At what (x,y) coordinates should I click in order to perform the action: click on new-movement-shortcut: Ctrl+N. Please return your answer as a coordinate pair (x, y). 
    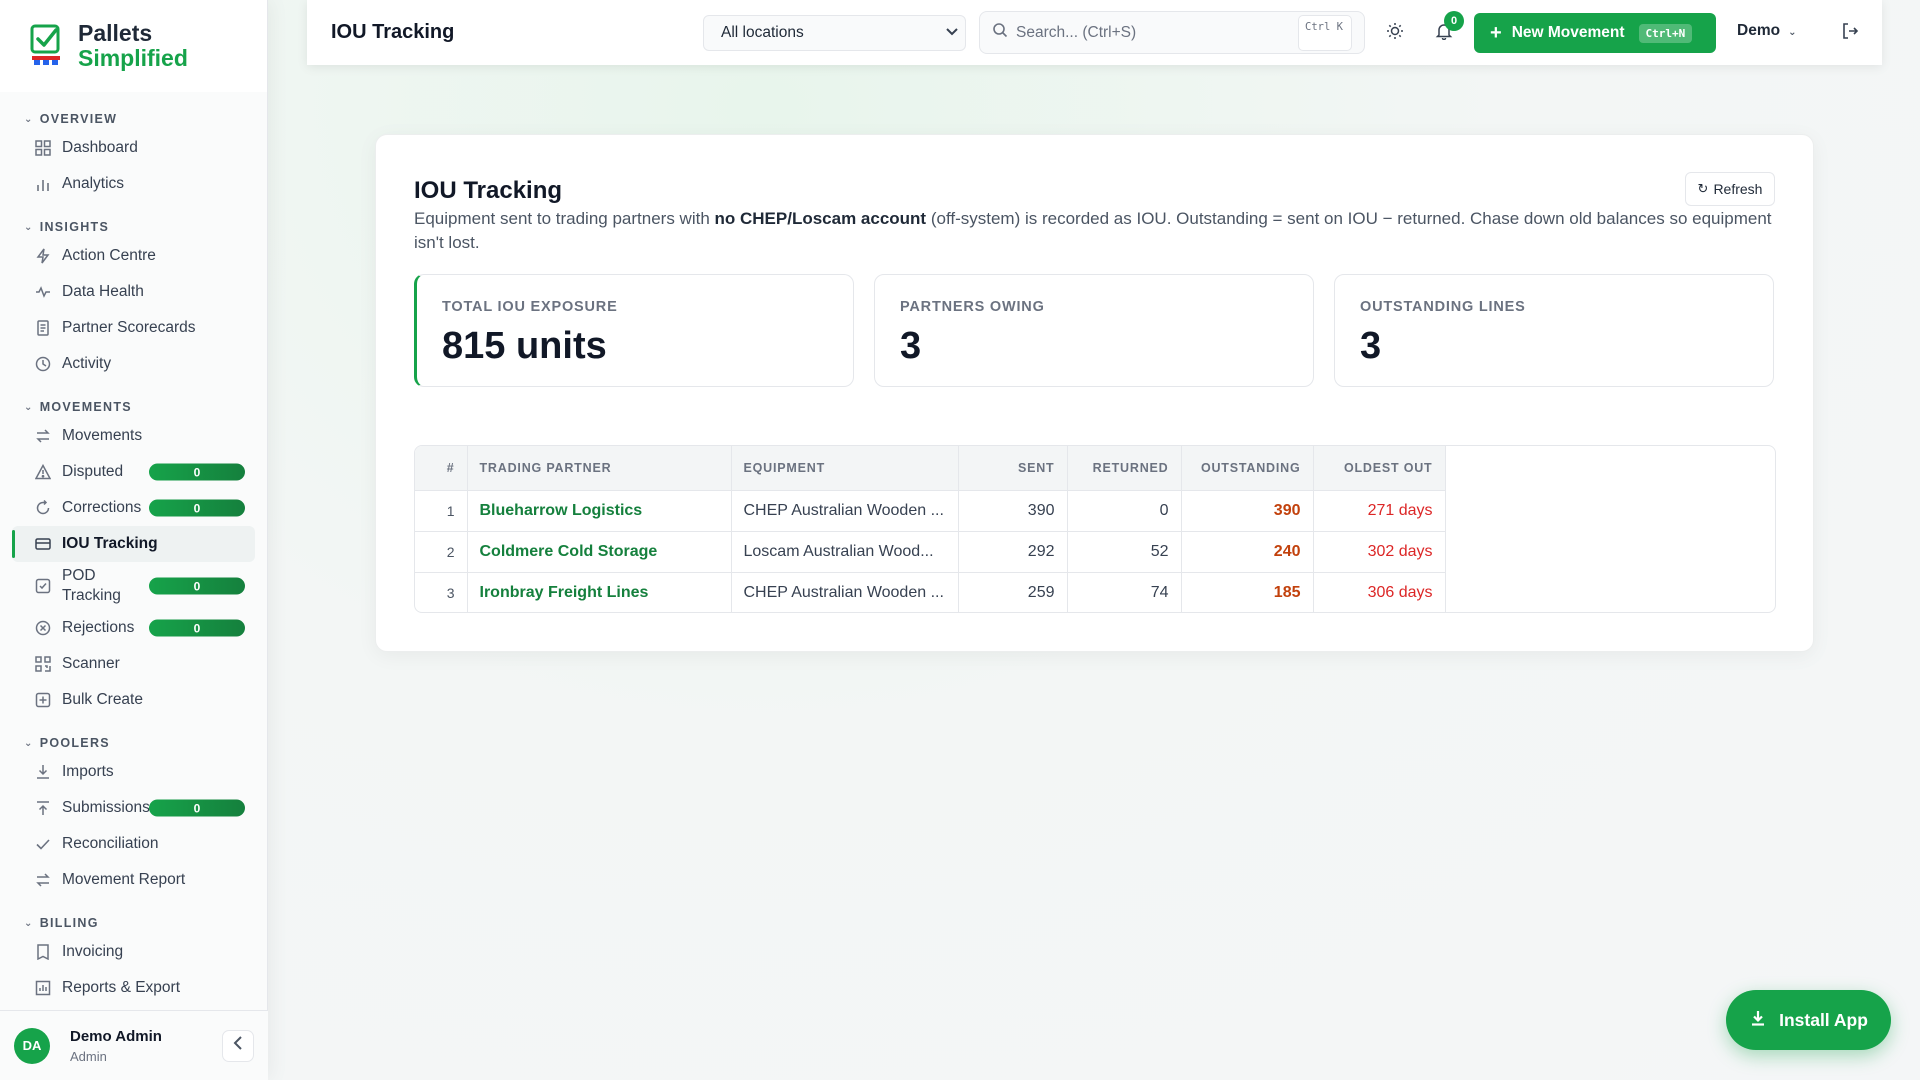
    Looking at the image, I should click on (1665, 33).